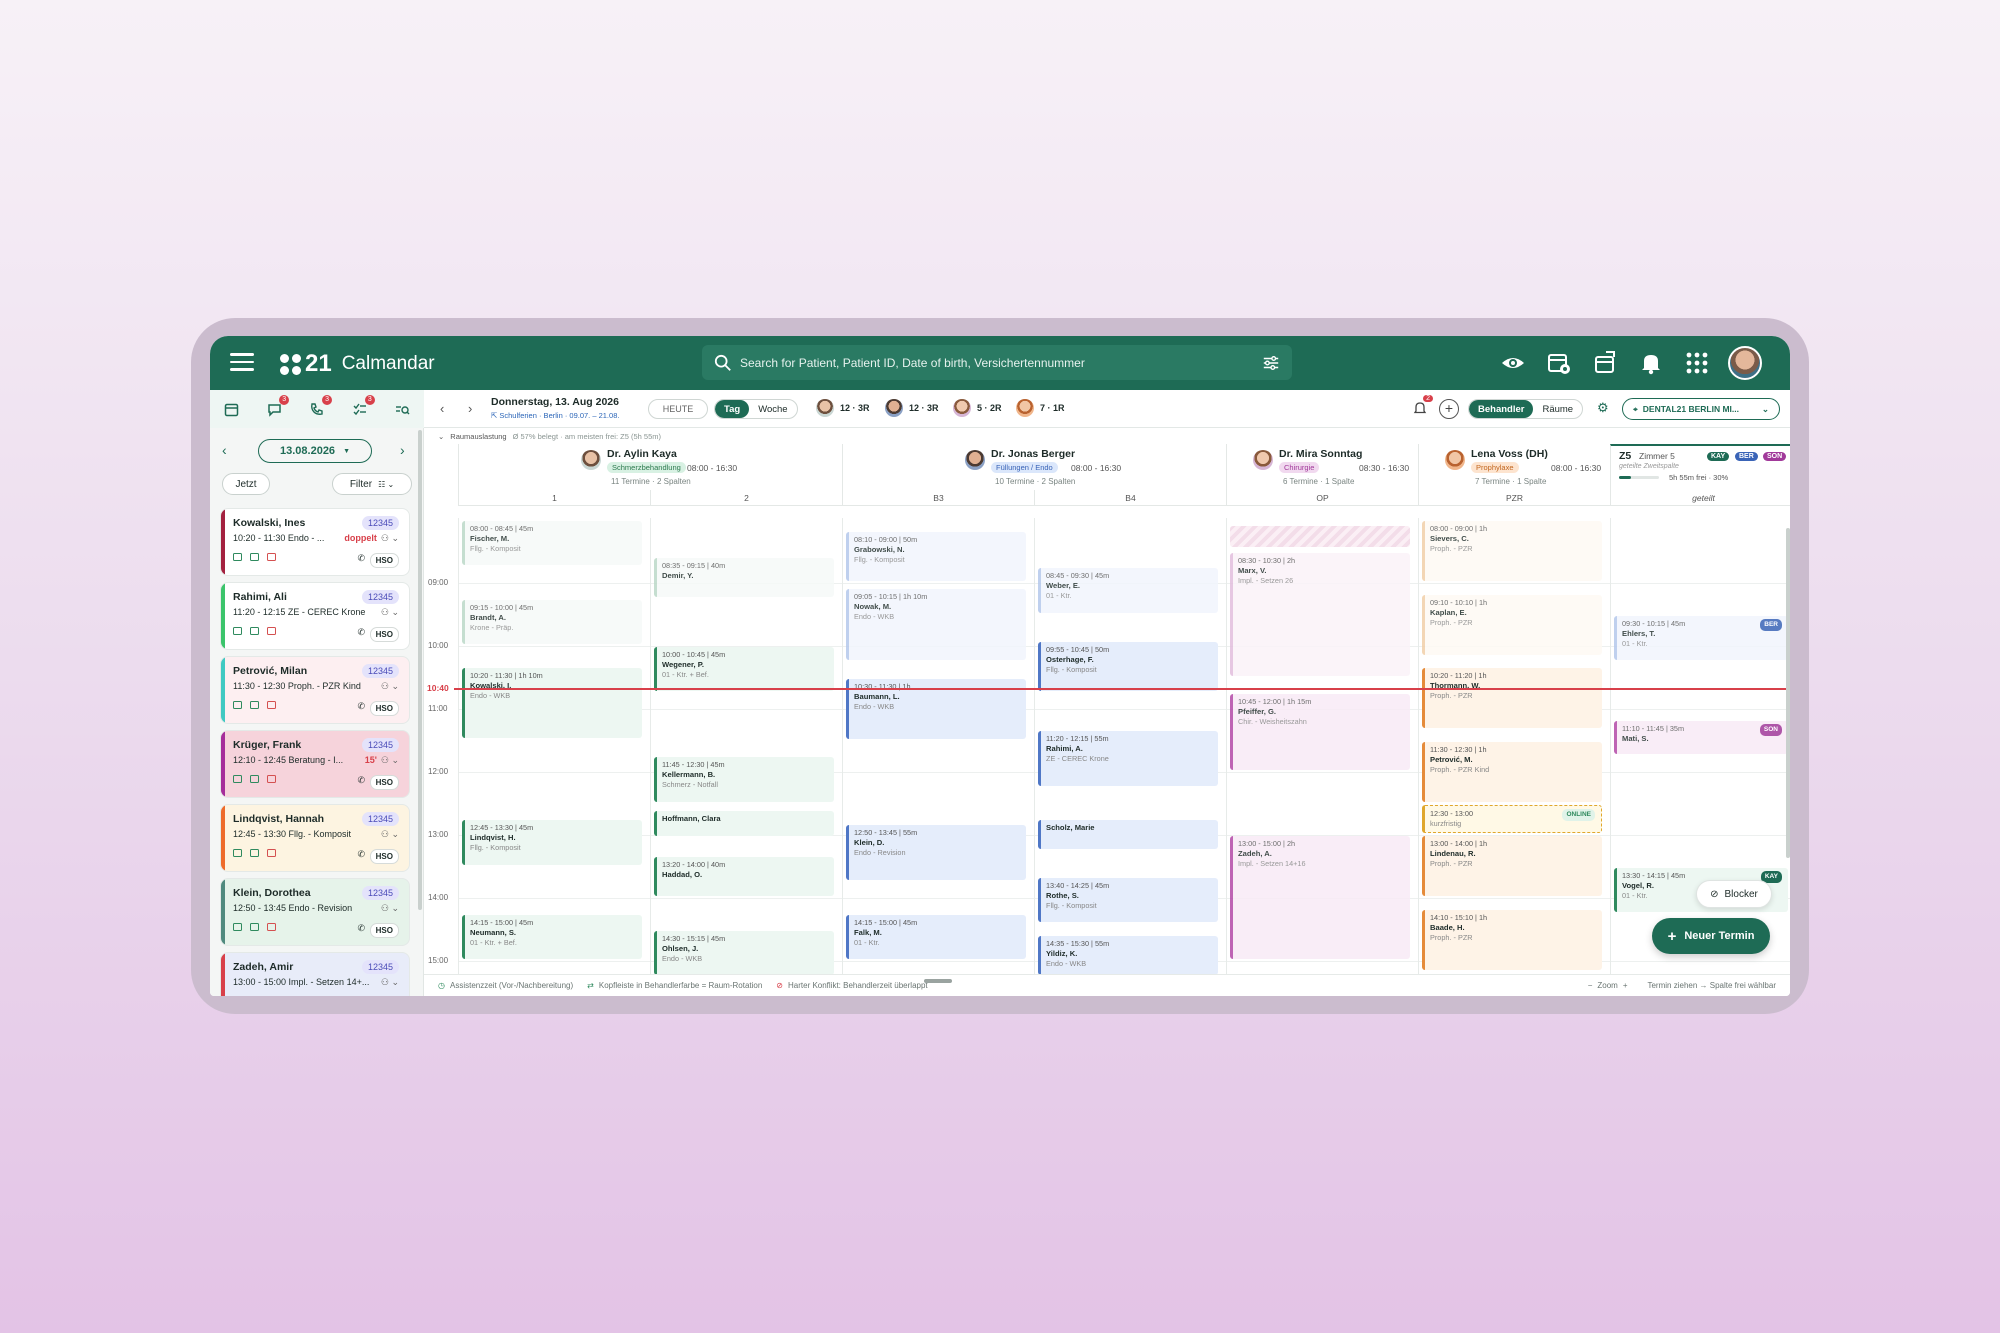 The height and width of the screenshot is (1333, 2000). What do you see at coordinates (1040, 408) in the screenshot?
I see `practitioner-pill-4: 7 · 1R` at bounding box center [1040, 408].